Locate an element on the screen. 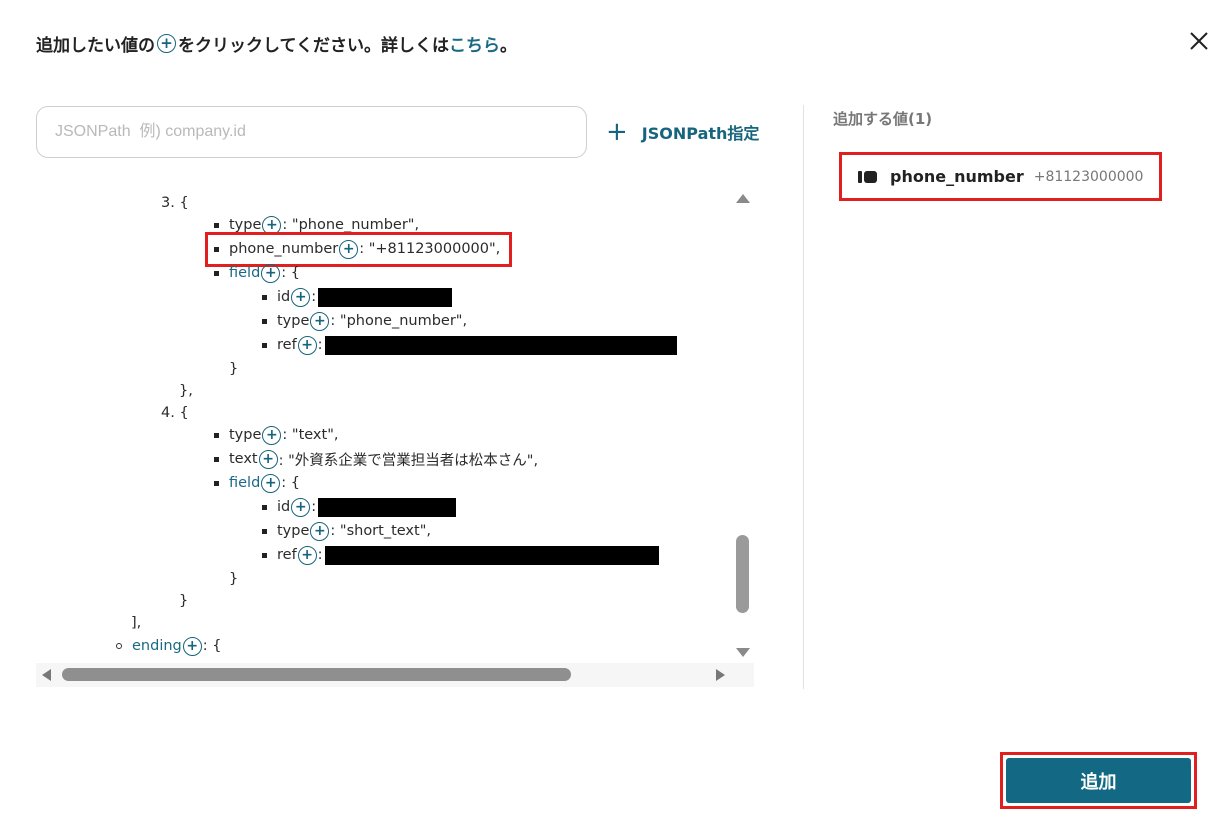  close-button is located at coordinates (1199, 41).